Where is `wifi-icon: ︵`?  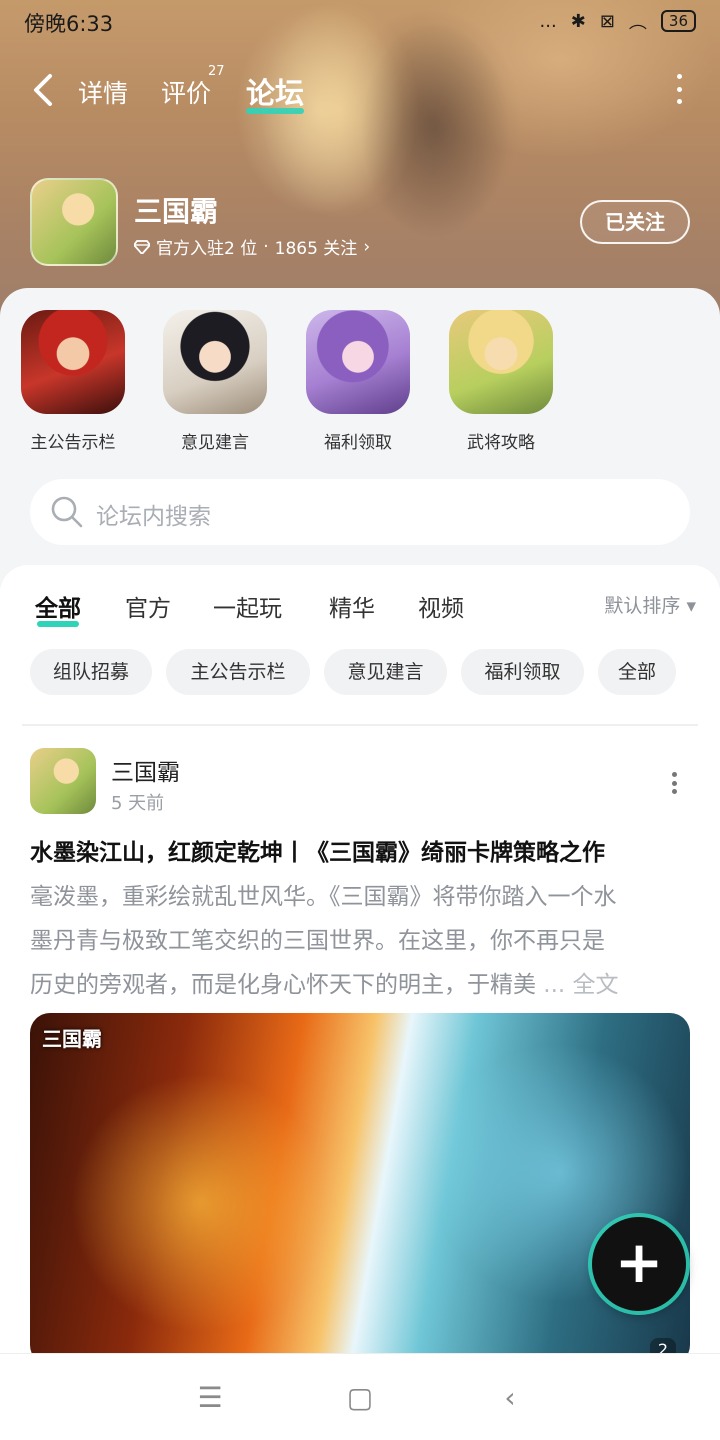 wifi-icon: ︵ is located at coordinates (637, 22).